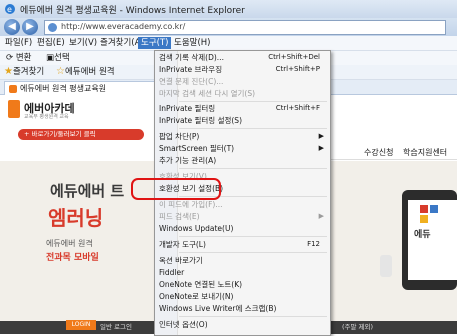  I want to click on tools-menu-item-label: 피드 검색(E), so click(179, 216).